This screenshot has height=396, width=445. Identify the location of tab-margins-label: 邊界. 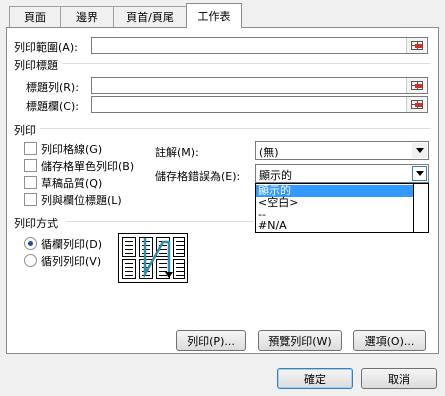
(87, 17).